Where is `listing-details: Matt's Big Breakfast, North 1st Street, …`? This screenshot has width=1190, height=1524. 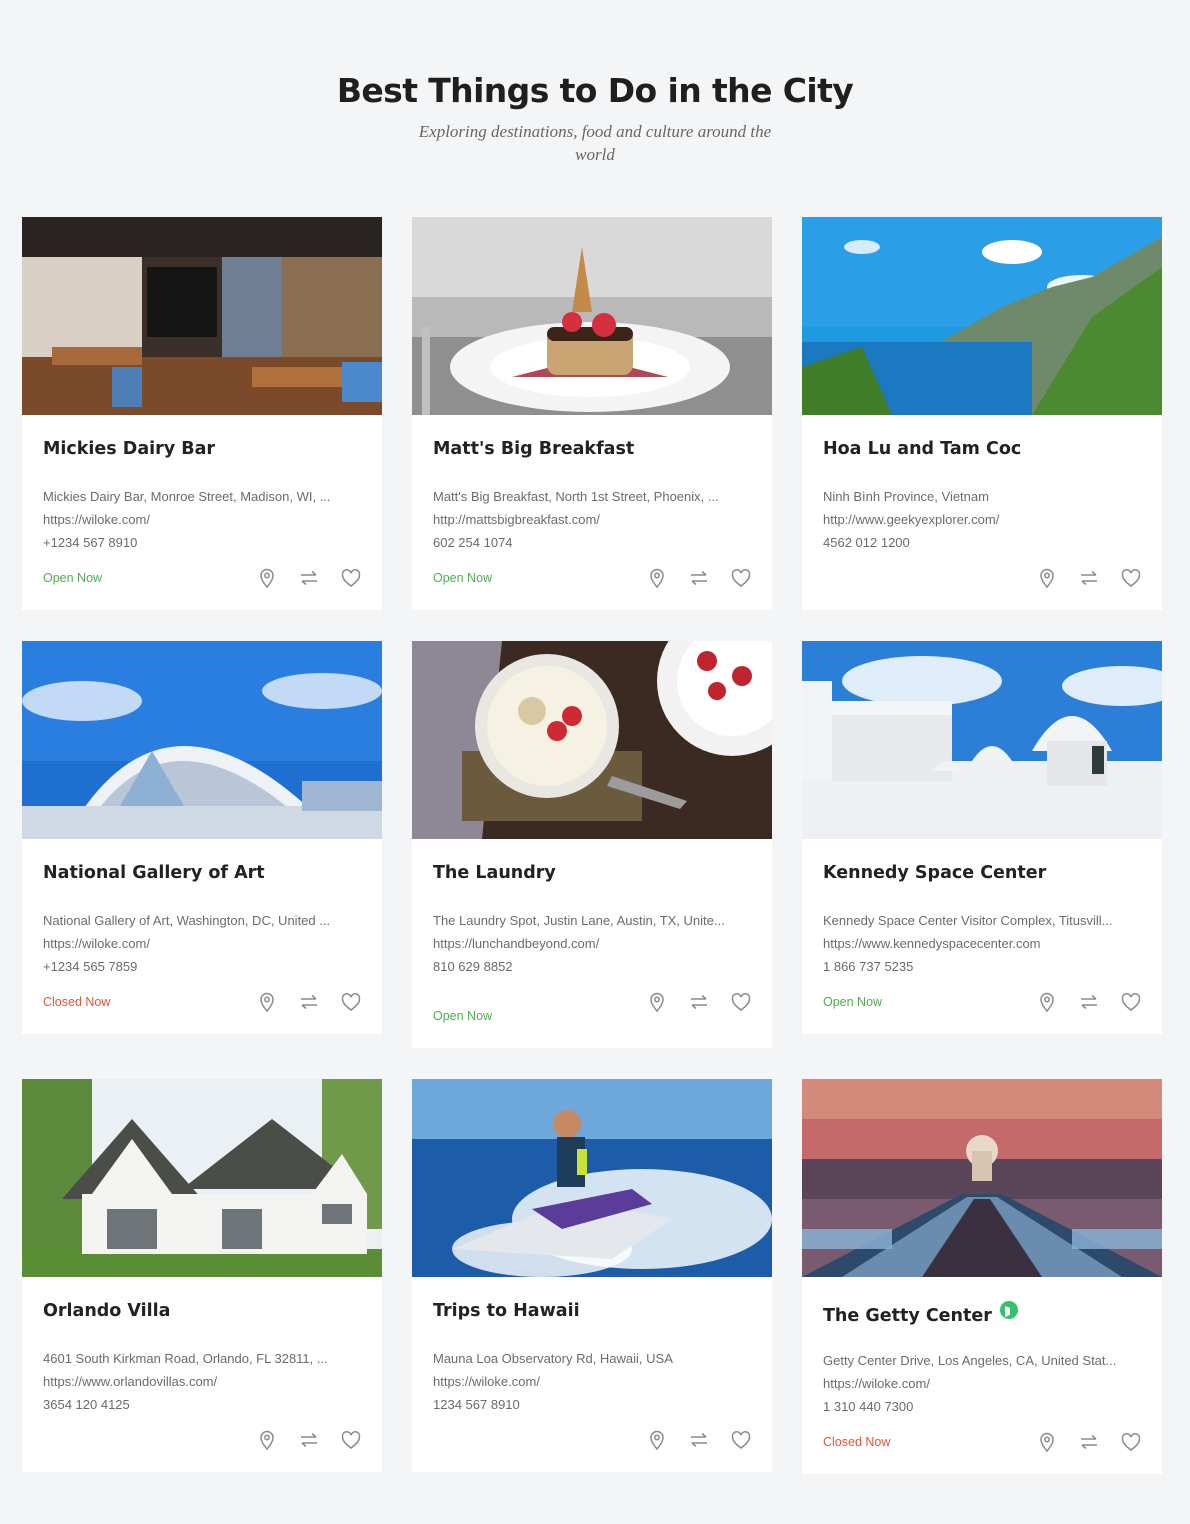
listing-details: Matt's Big Breakfast, North 1st Street, … is located at coordinates (588, 519).